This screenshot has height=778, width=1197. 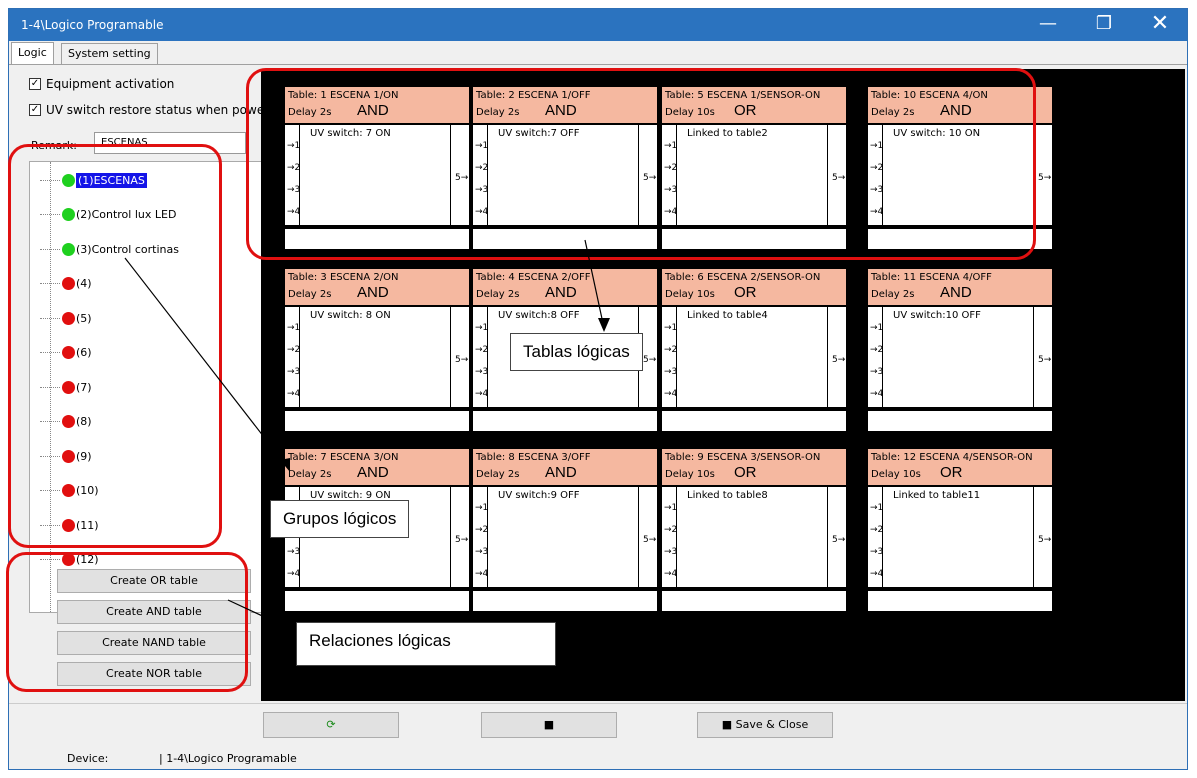 I want to click on callout-relaciones-logicas: Relaciones lógicas, so click(x=426, y=644).